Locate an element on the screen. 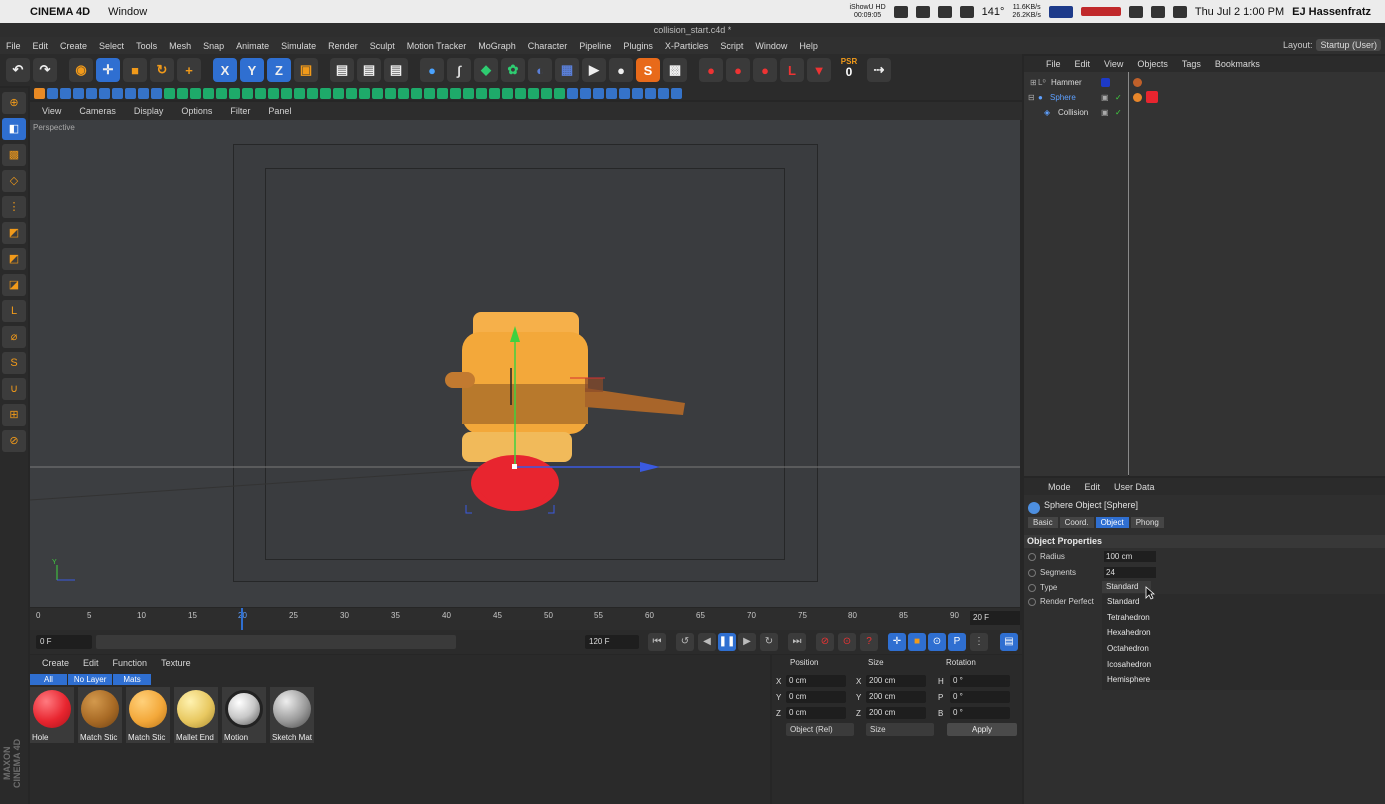  filter-no-layer: No Layer is located at coordinates (90, 679).